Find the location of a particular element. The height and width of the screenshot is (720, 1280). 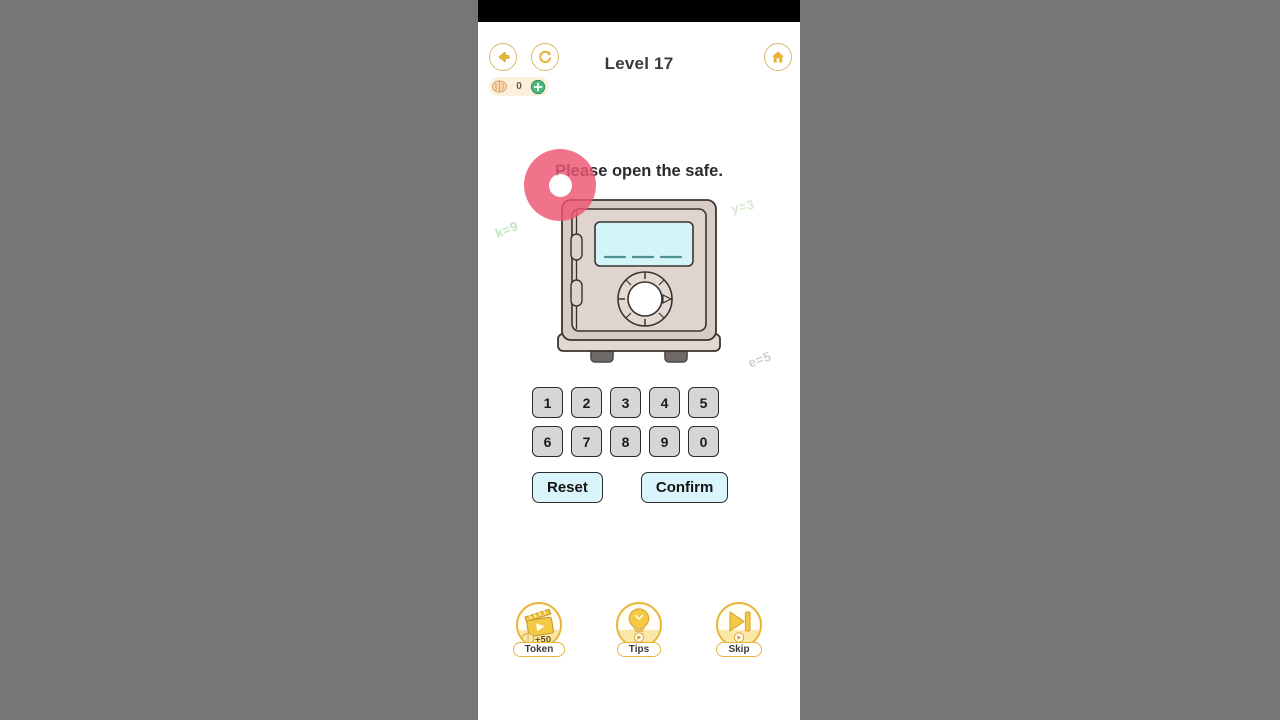

skip-label: Skip is located at coordinates (739, 649).